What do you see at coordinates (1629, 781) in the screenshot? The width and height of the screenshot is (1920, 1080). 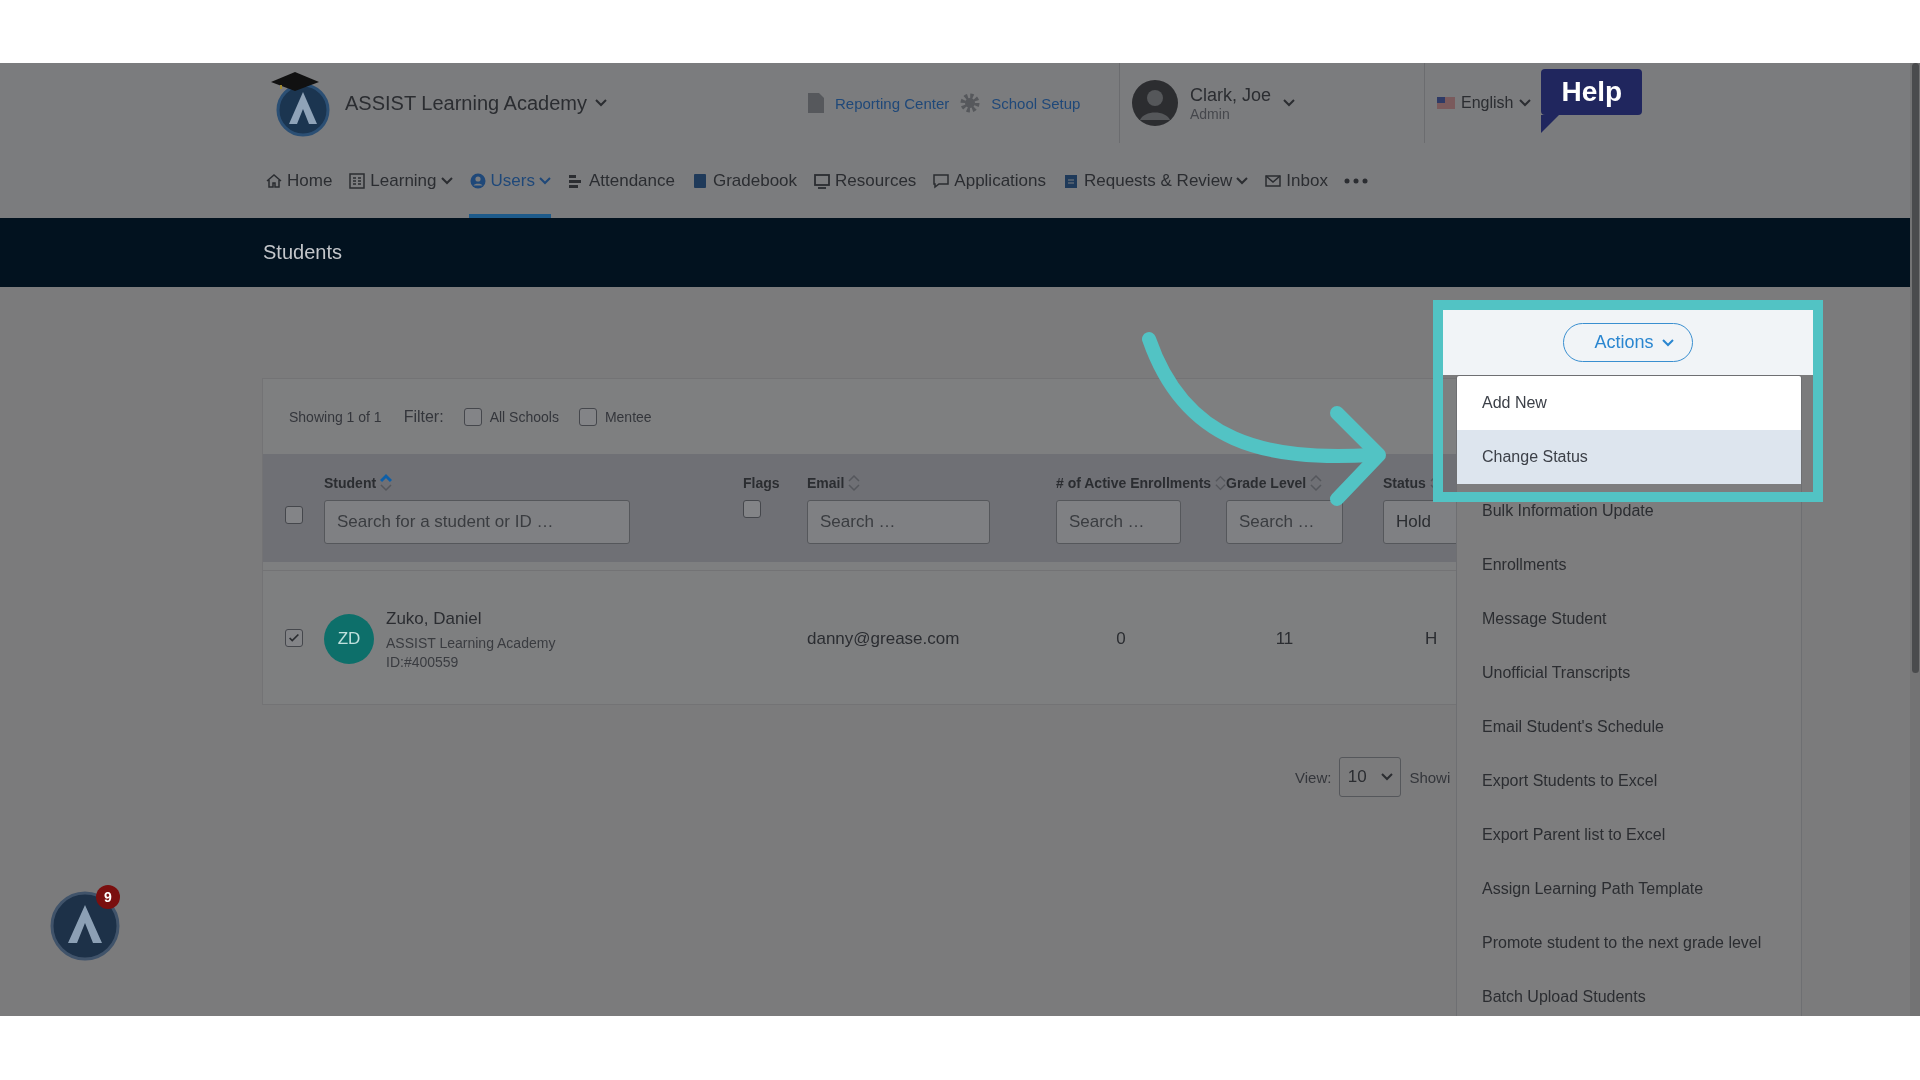 I see `menu-item: Export Students to Excel` at bounding box center [1629, 781].